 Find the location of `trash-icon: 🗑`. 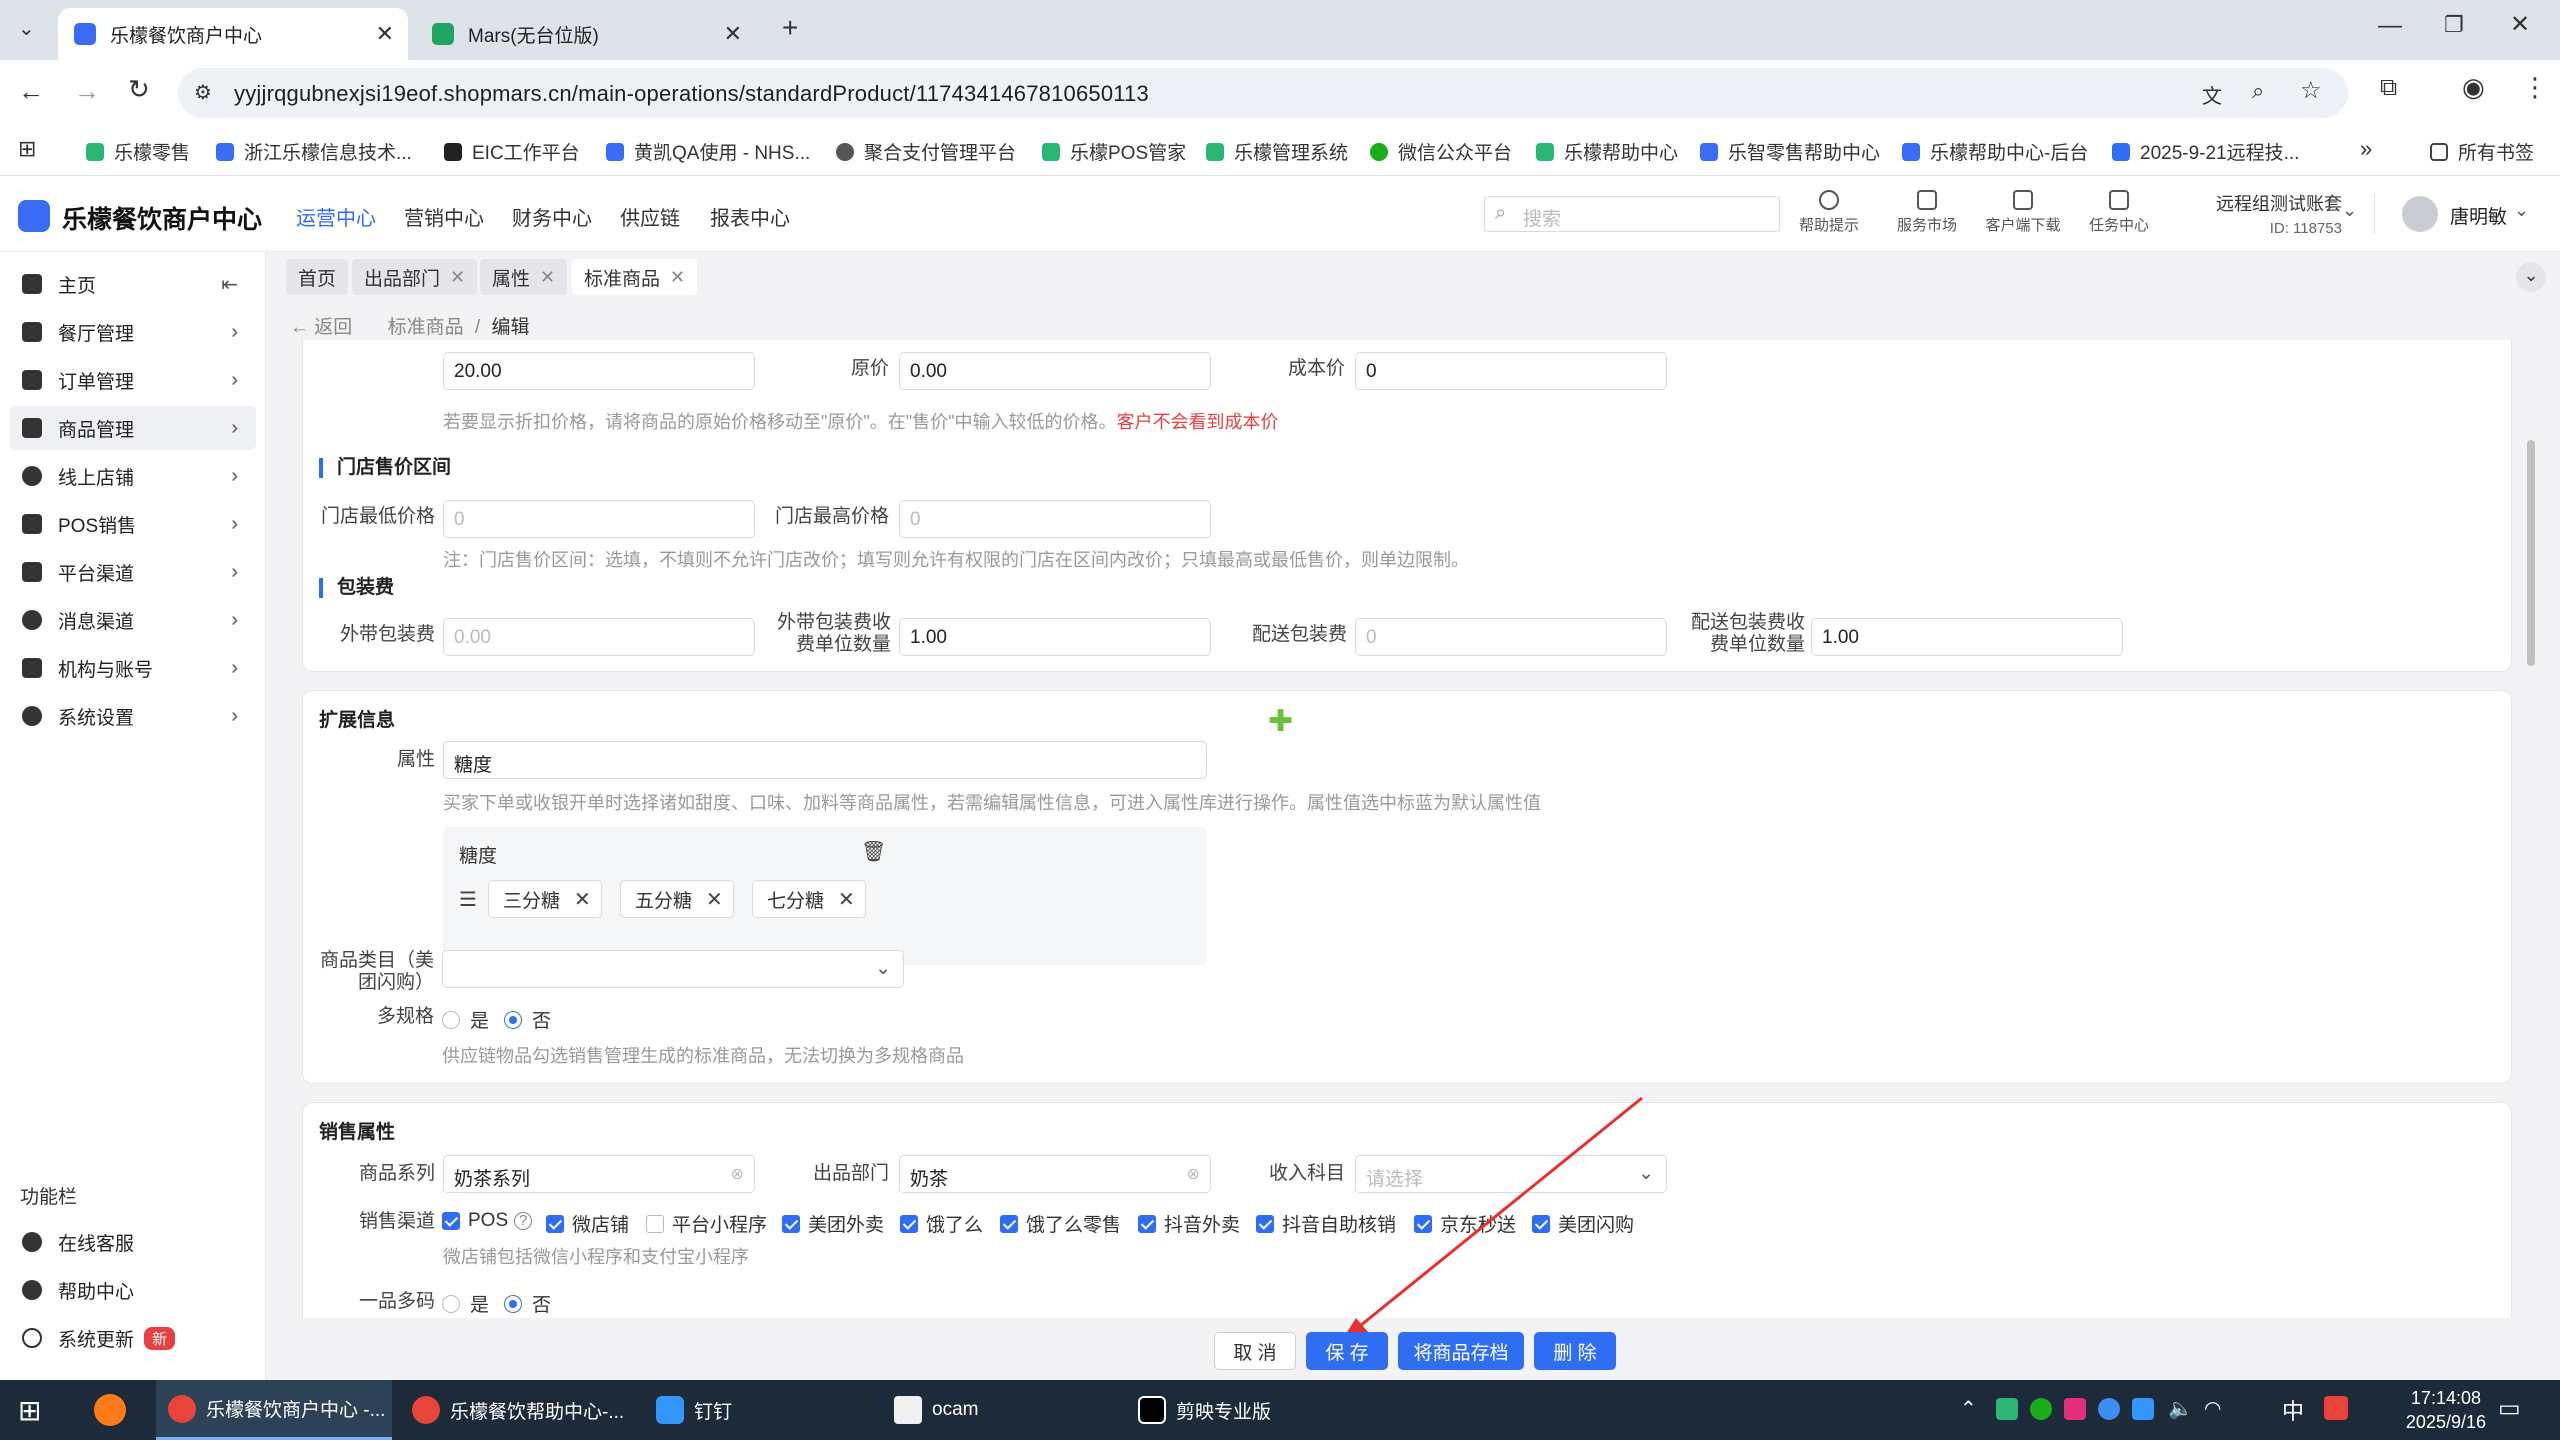

trash-icon: 🗑 is located at coordinates (873, 851).